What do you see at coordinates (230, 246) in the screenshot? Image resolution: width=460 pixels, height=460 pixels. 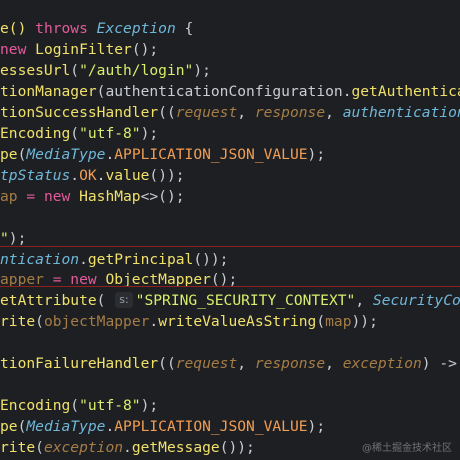 I see `strike-mark-top` at bounding box center [230, 246].